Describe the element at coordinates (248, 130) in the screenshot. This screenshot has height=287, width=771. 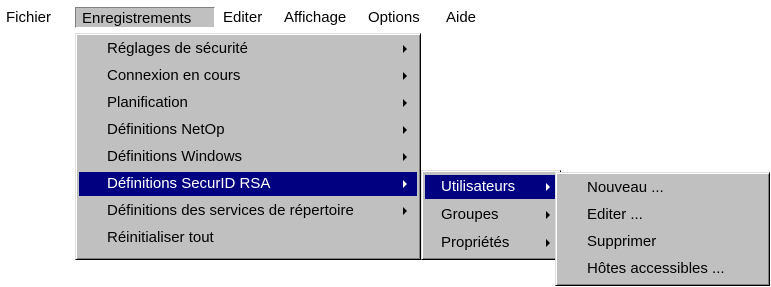
I see `menu-item-definitions-netop: Définitions NetOp` at that location.